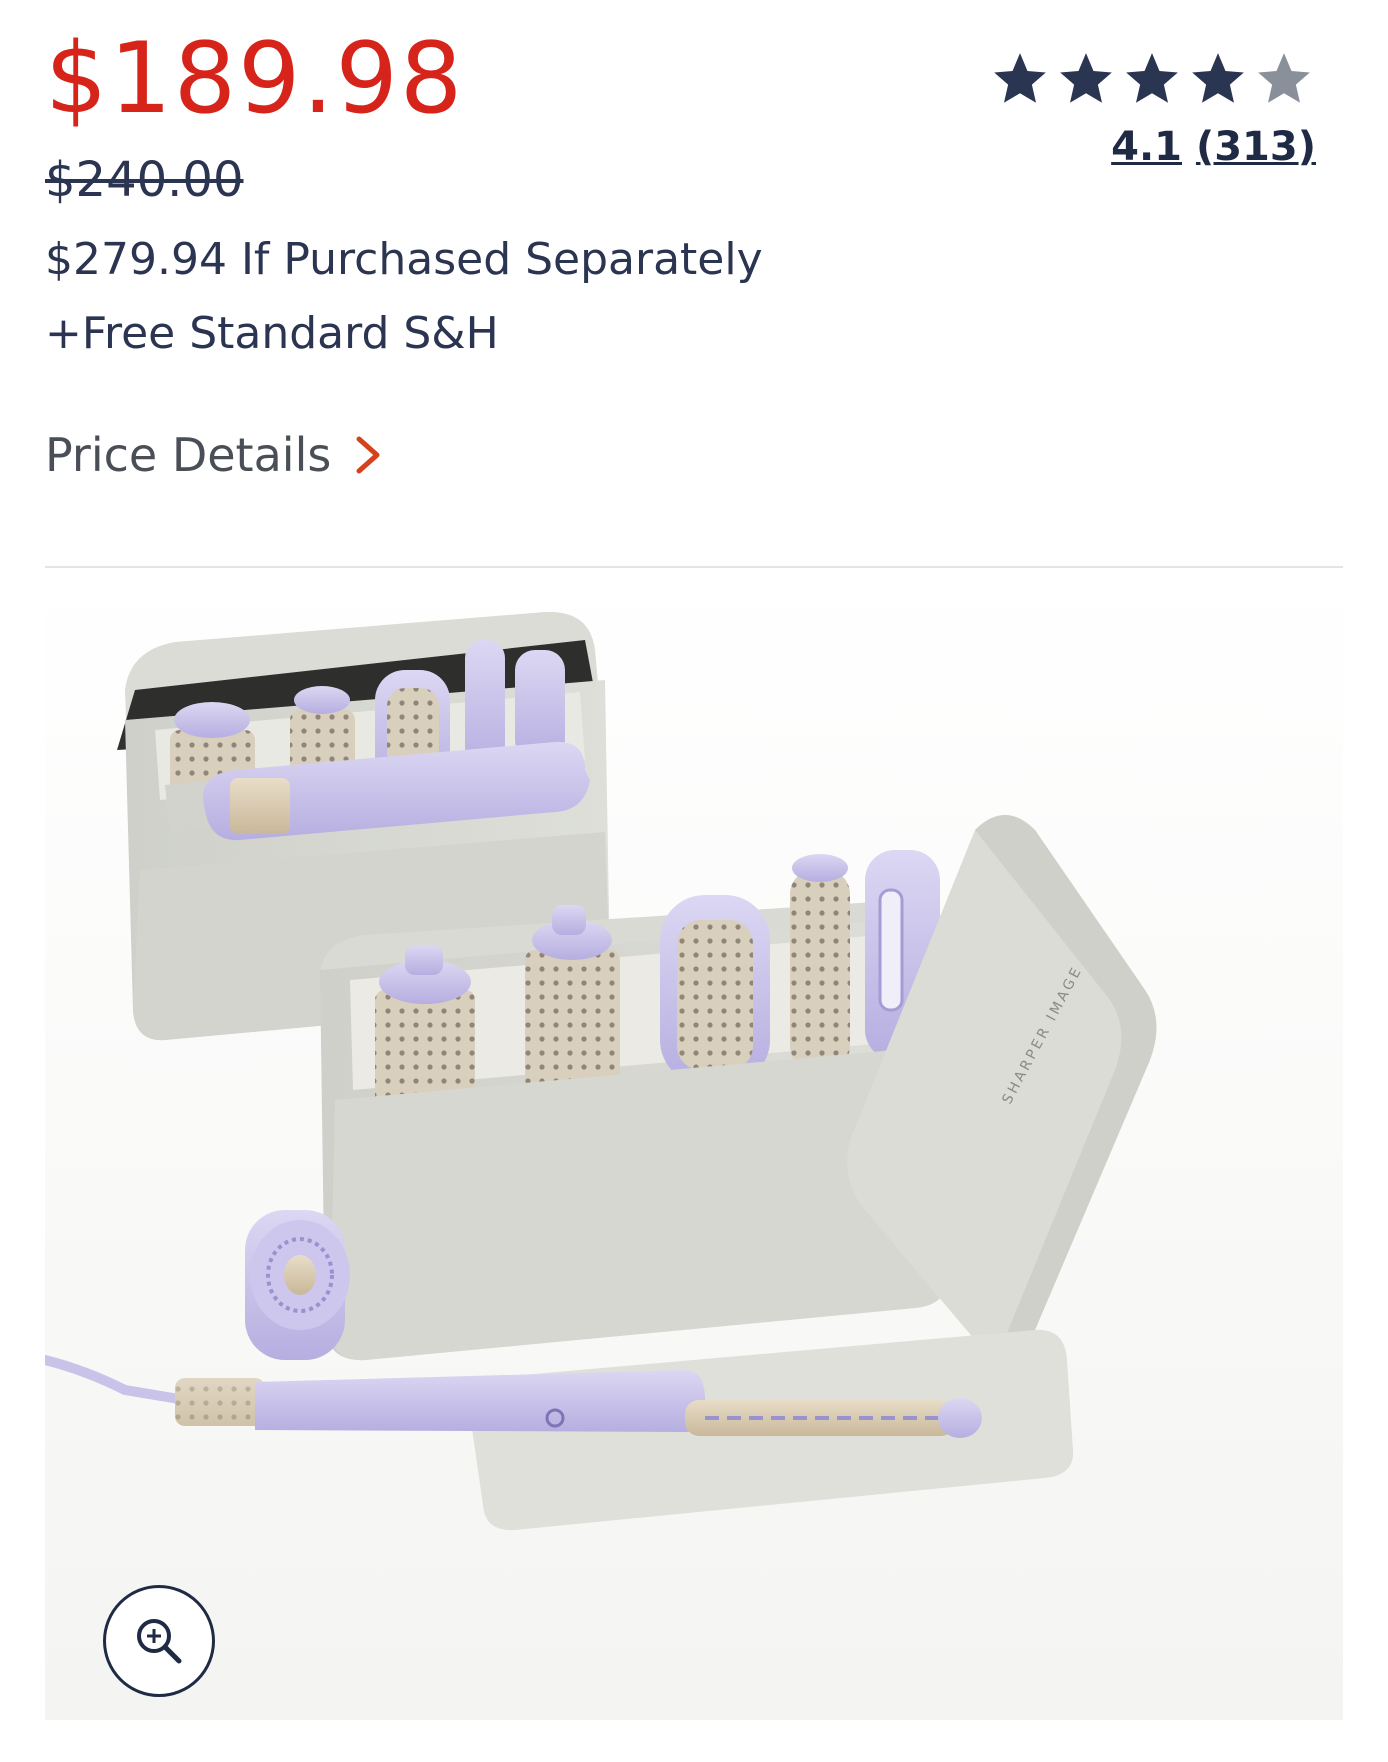 Image resolution: width=1388 pixels, height=1762 pixels. I want to click on rating-block: 4.1 (313), so click(1152, 109).